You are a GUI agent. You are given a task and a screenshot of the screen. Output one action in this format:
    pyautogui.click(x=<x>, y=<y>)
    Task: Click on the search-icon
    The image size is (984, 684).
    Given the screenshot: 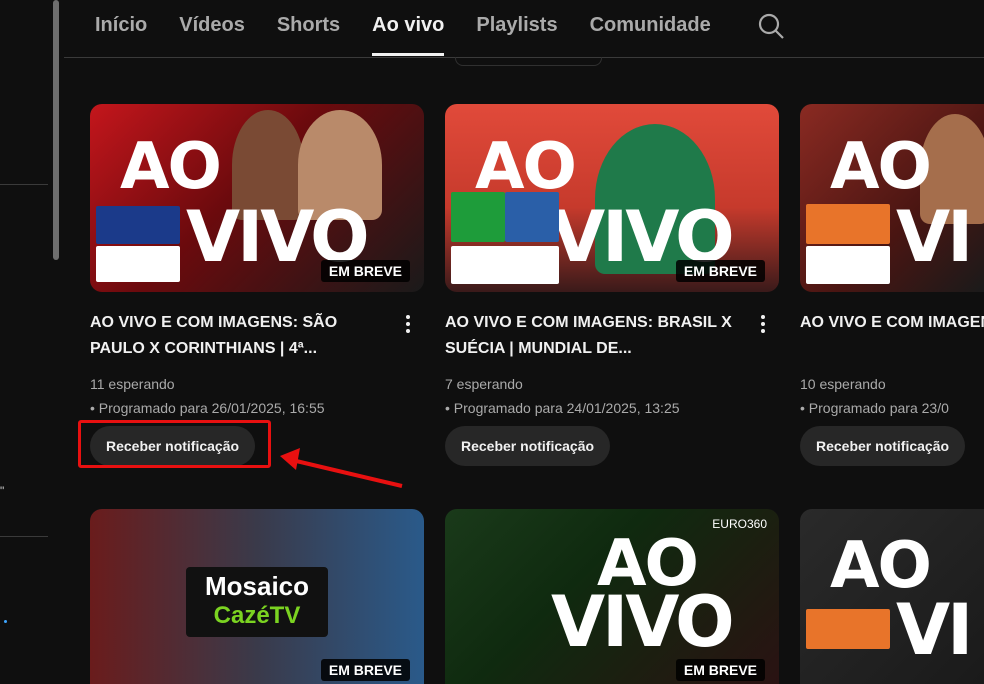 What is the action you would take?
    pyautogui.click(x=771, y=26)
    